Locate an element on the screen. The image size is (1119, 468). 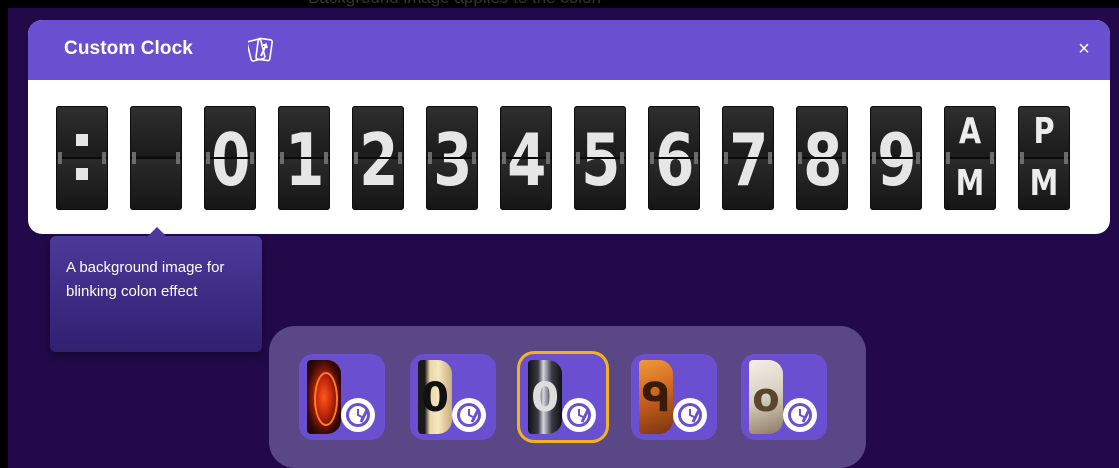
tile-digit-label: 8 is located at coordinates (822, 160).